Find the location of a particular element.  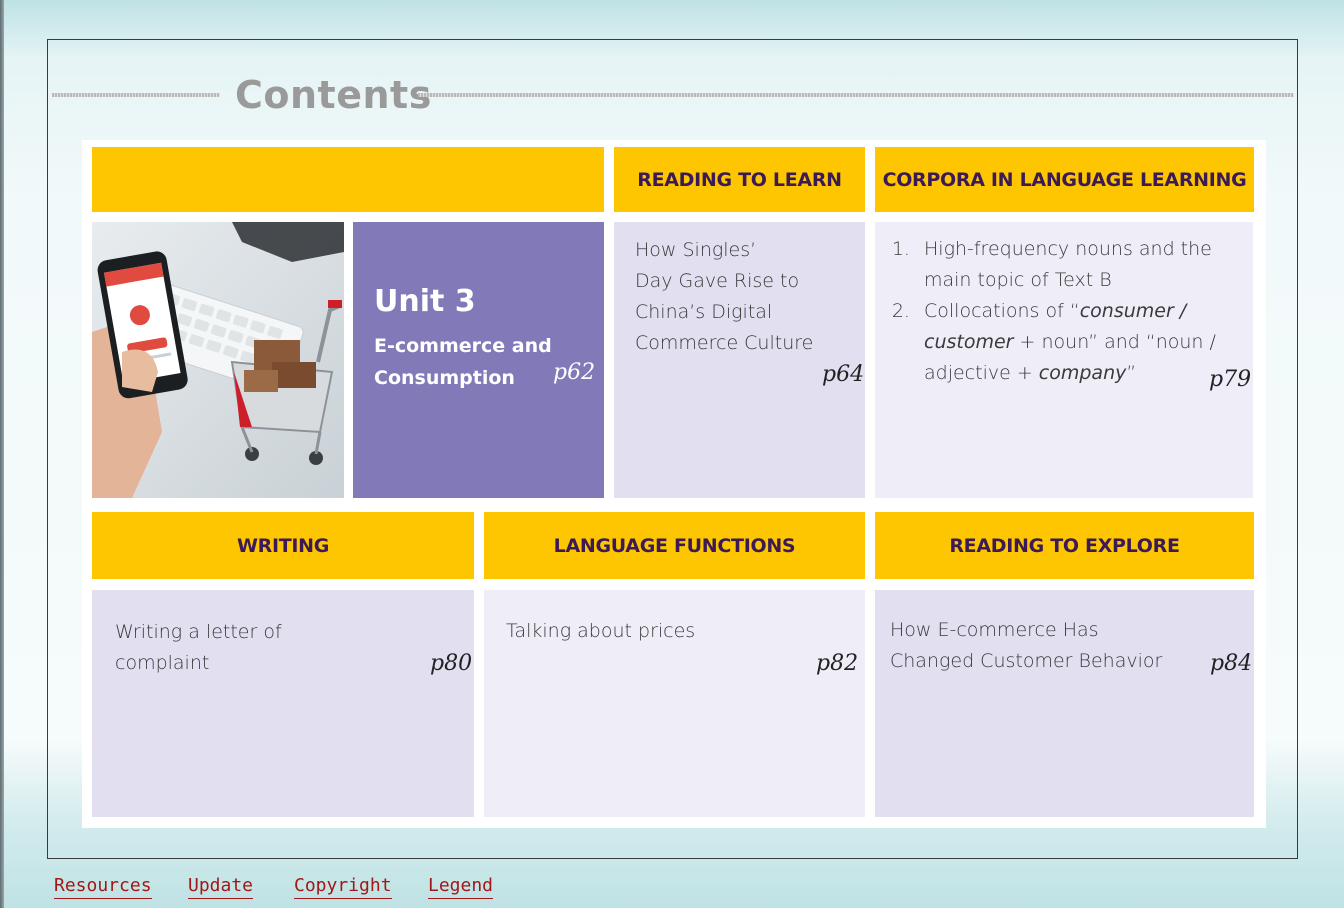

unit-header-blank is located at coordinates (348, 179).